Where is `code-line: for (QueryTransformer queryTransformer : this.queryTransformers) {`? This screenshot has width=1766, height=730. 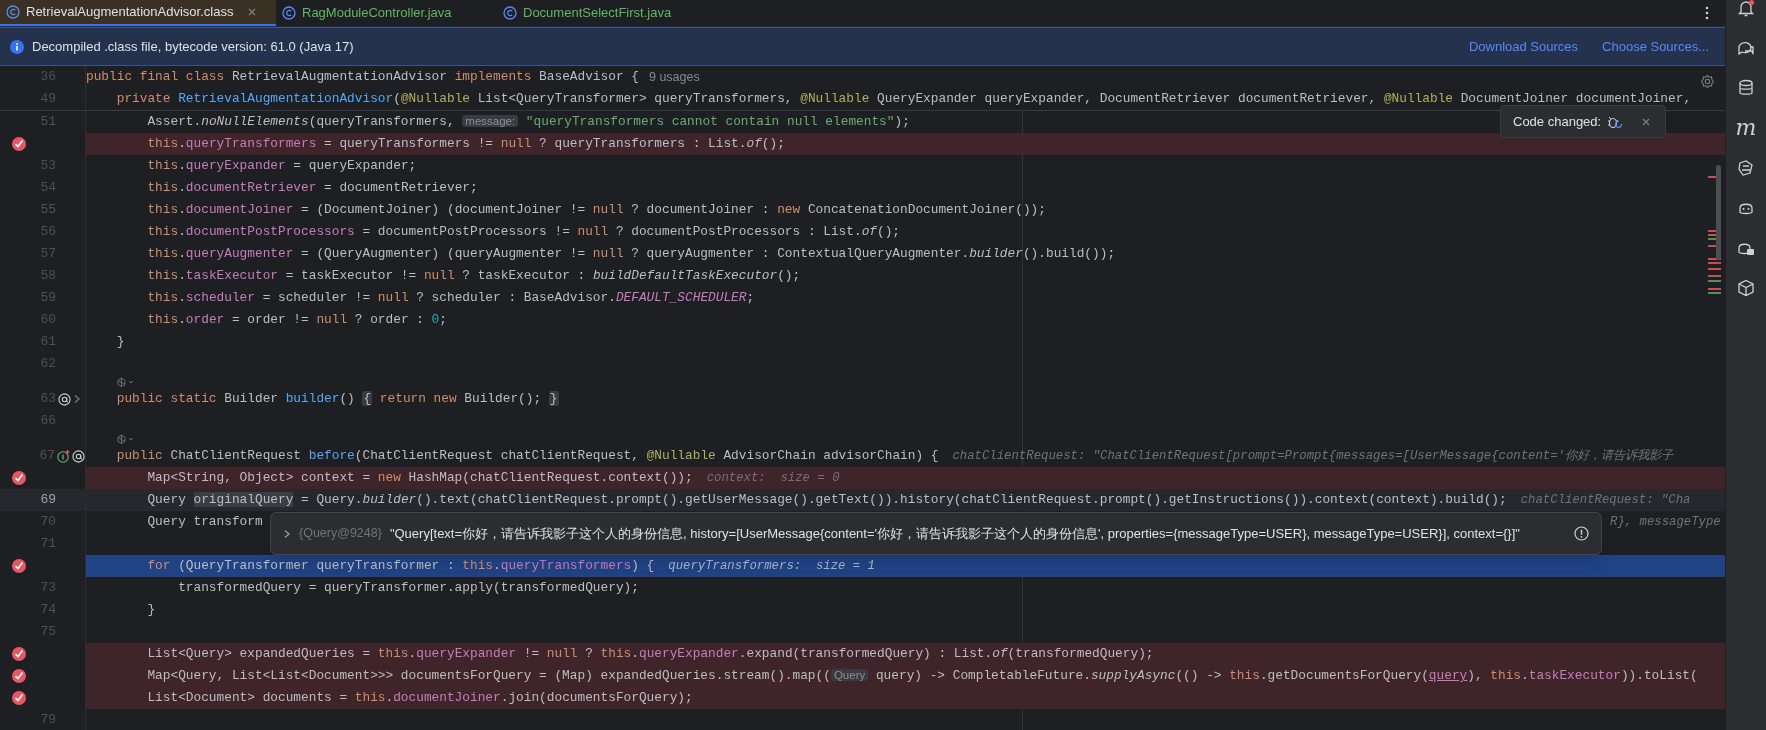 code-line: for (QueryTransformer queryTransformer : this.queryTransformers) { is located at coordinates (400, 566).